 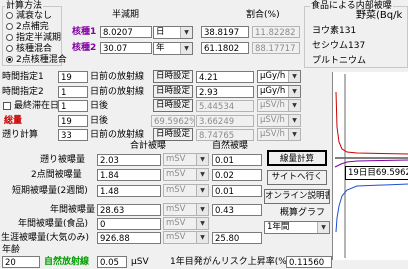 I want to click on dose-graph-curve-blue, so click(x=371, y=208).